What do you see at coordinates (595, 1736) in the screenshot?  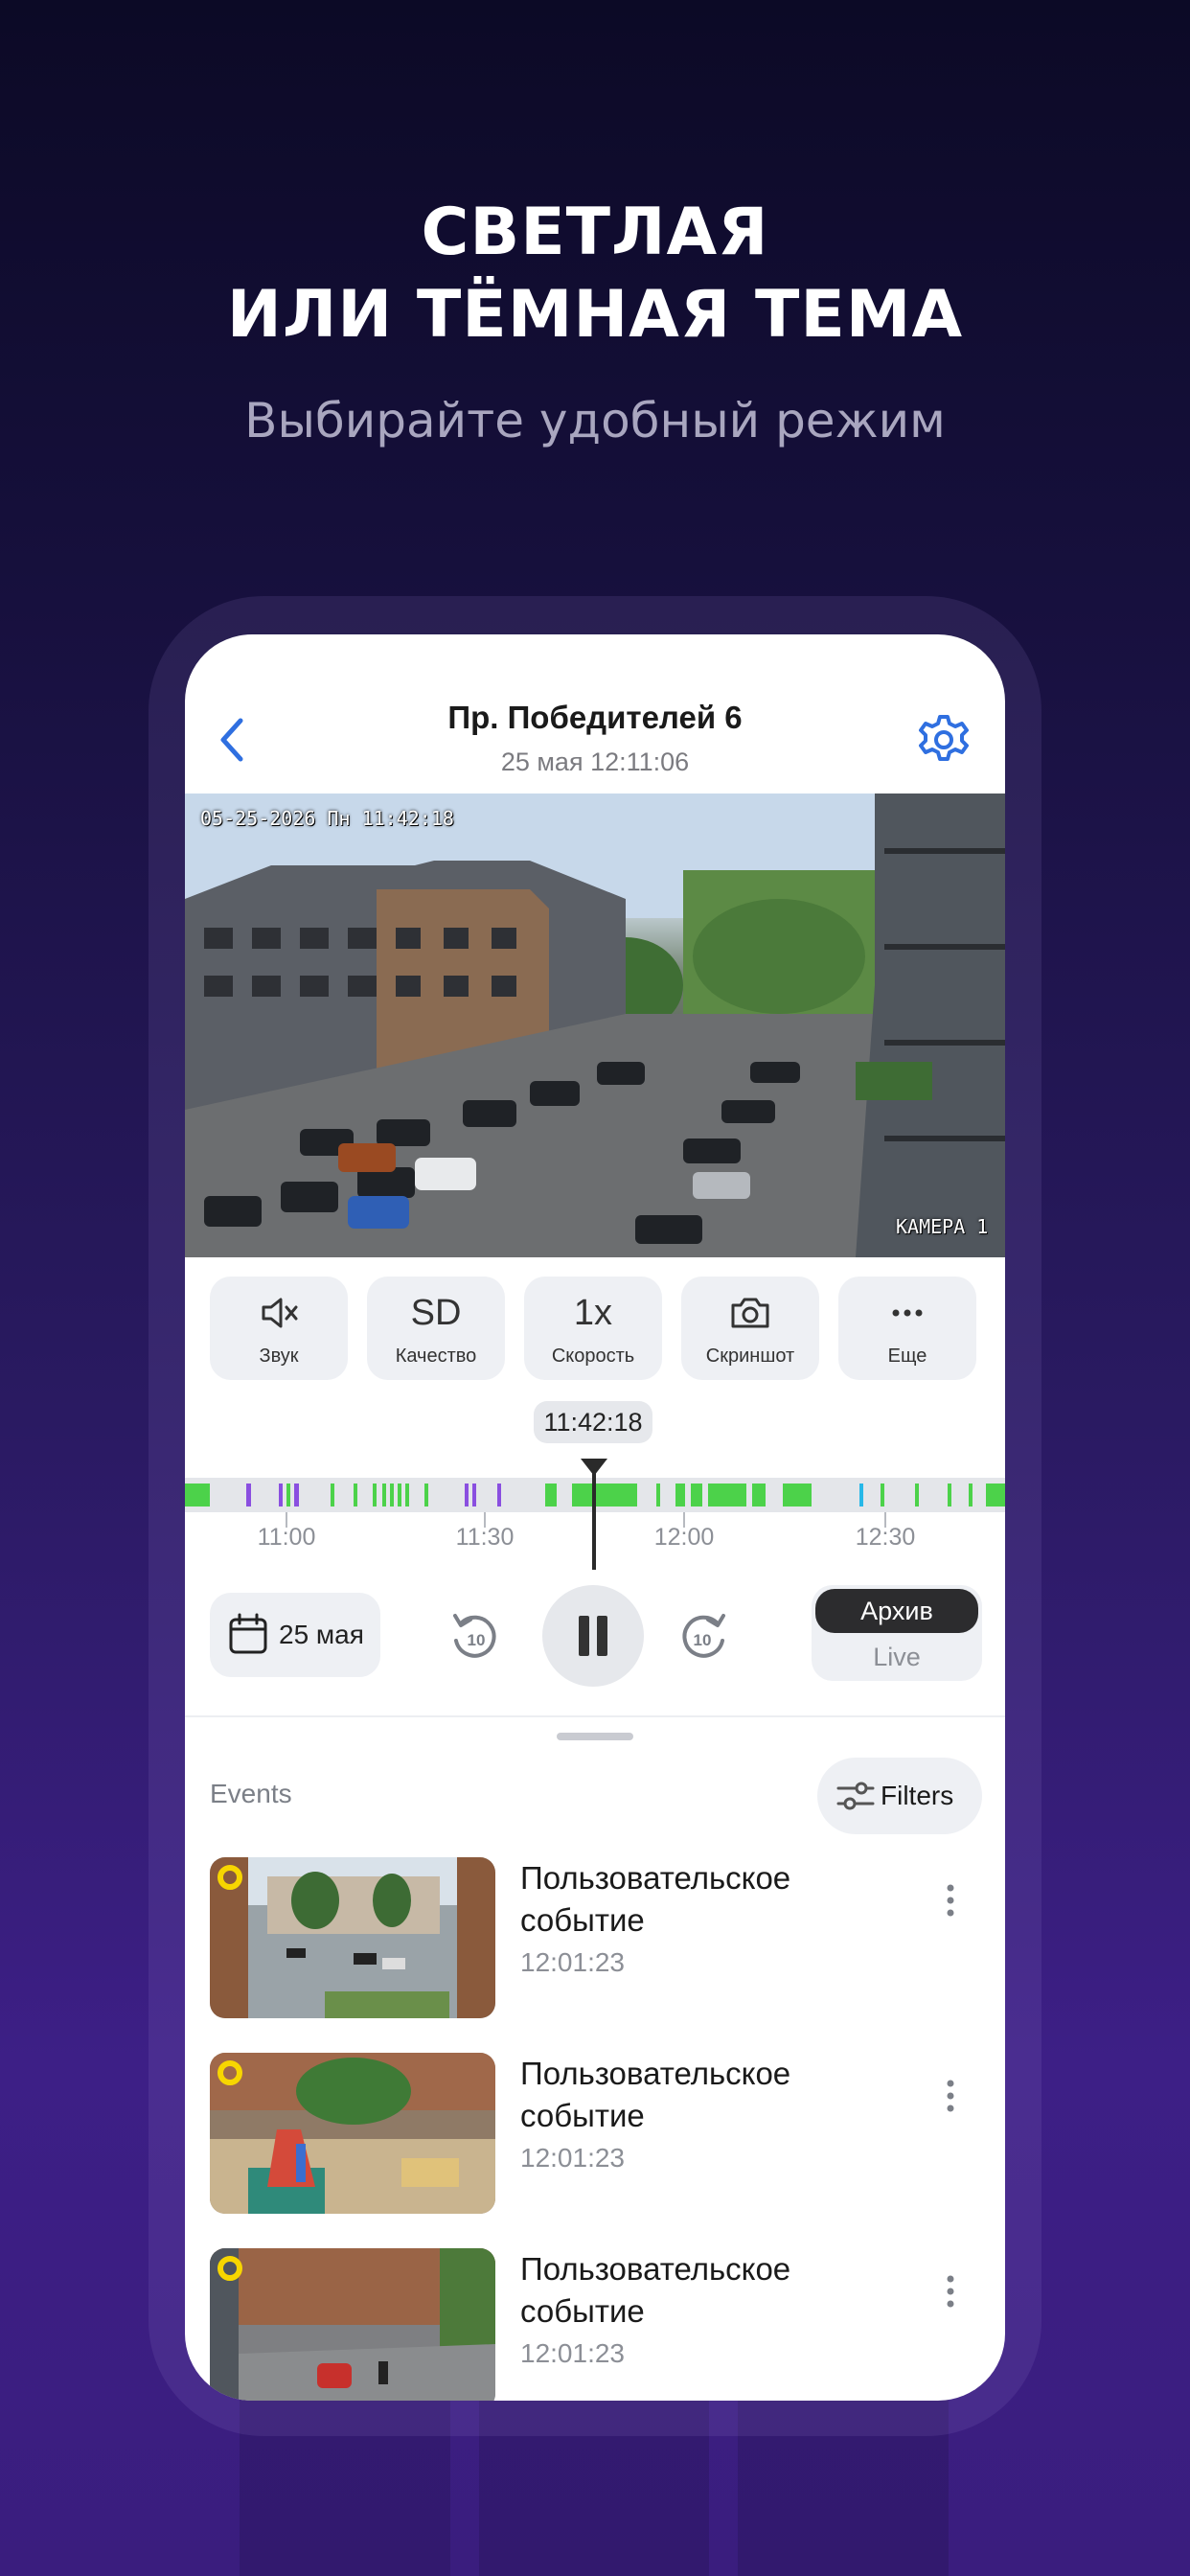 I see `sheet-drag-handle` at bounding box center [595, 1736].